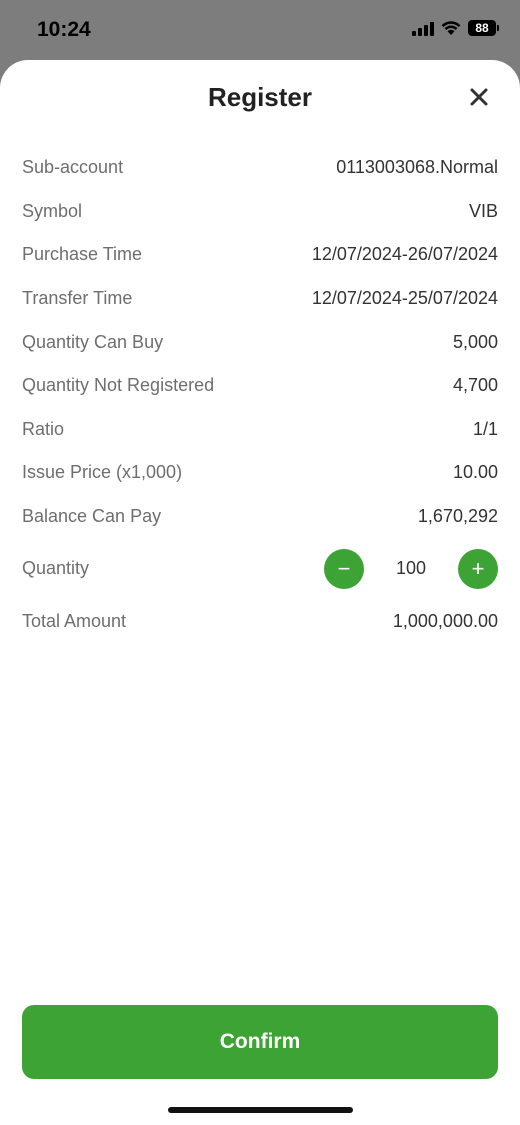 This screenshot has width=520, height=1125. Describe the element at coordinates (404, 254) in the screenshot. I see `detail-value: 12/07/2024-26/07/2024` at that location.